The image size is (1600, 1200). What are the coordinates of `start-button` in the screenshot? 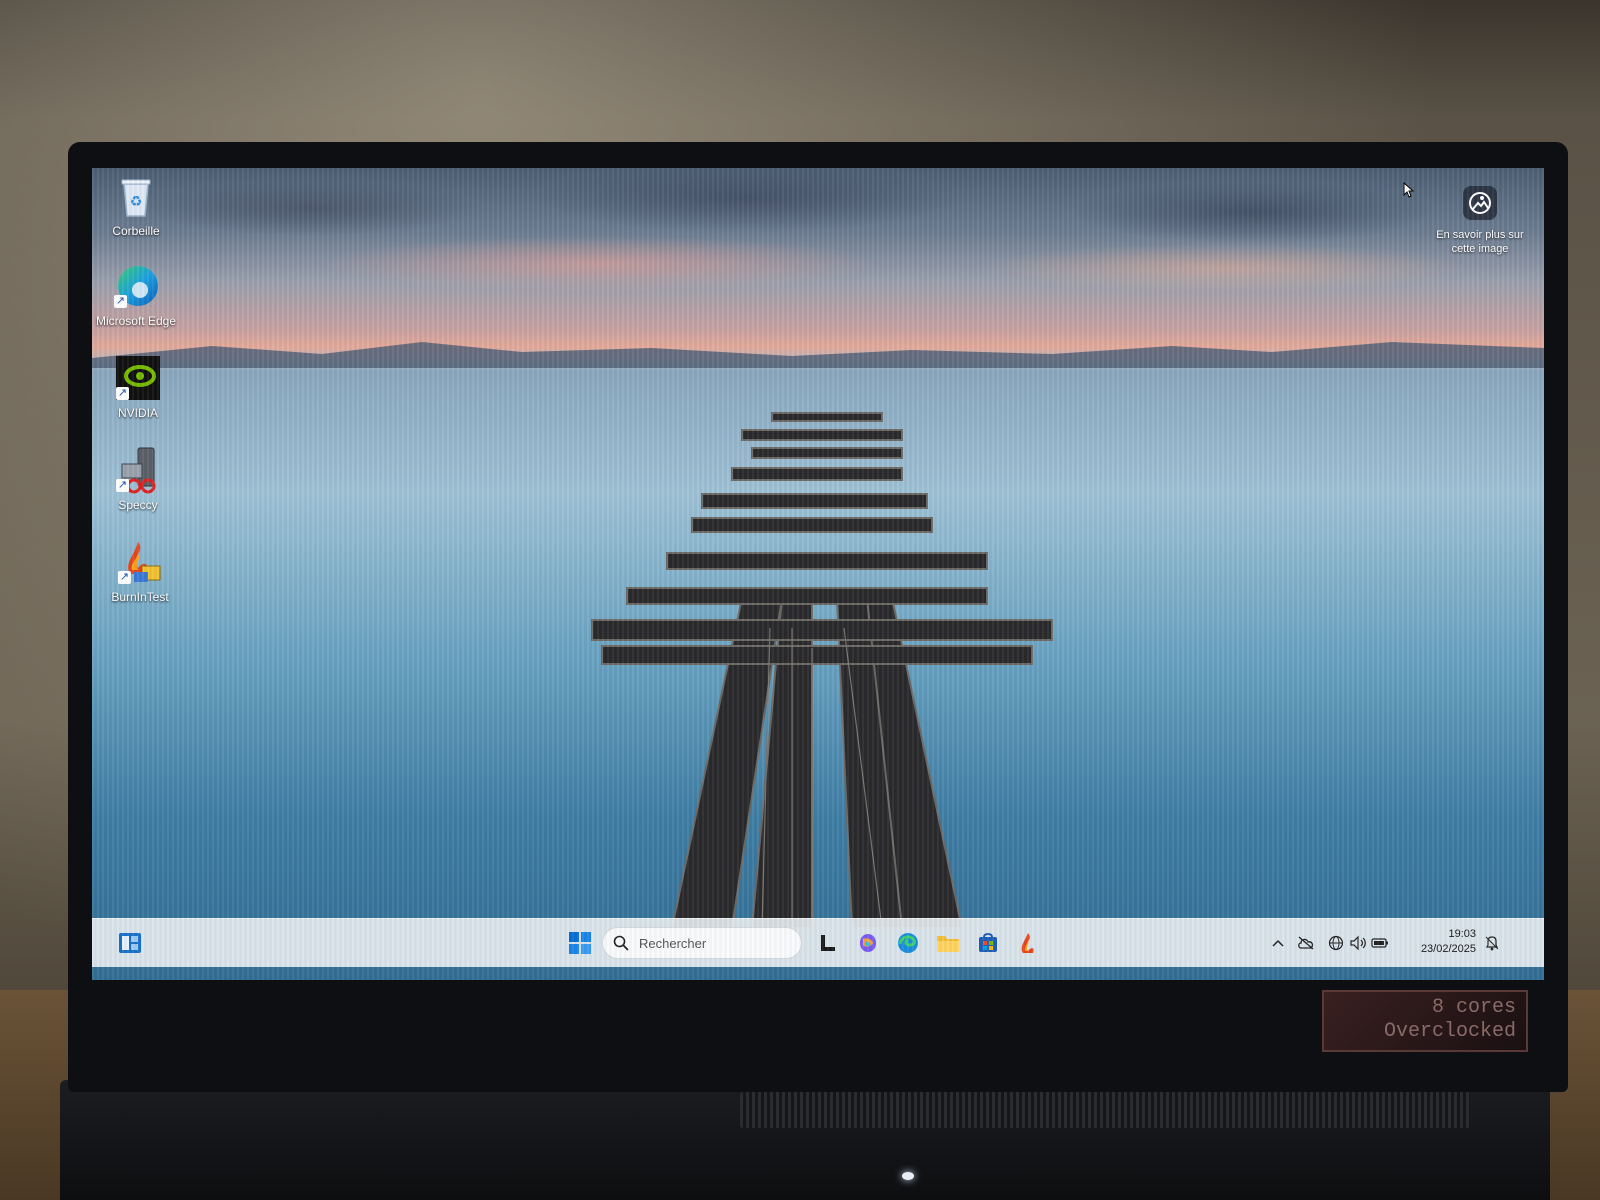 It's located at (580, 943).